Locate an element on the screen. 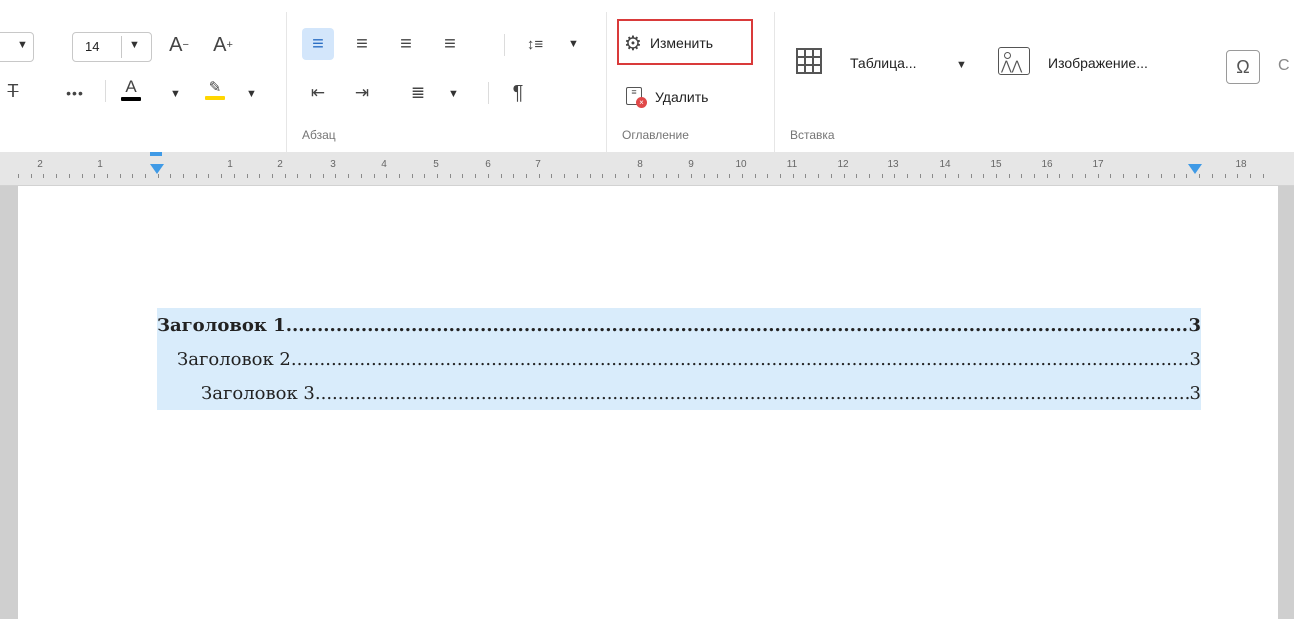 This screenshot has height=619, width=1294. more-options-icon: ••• is located at coordinates (75, 93).